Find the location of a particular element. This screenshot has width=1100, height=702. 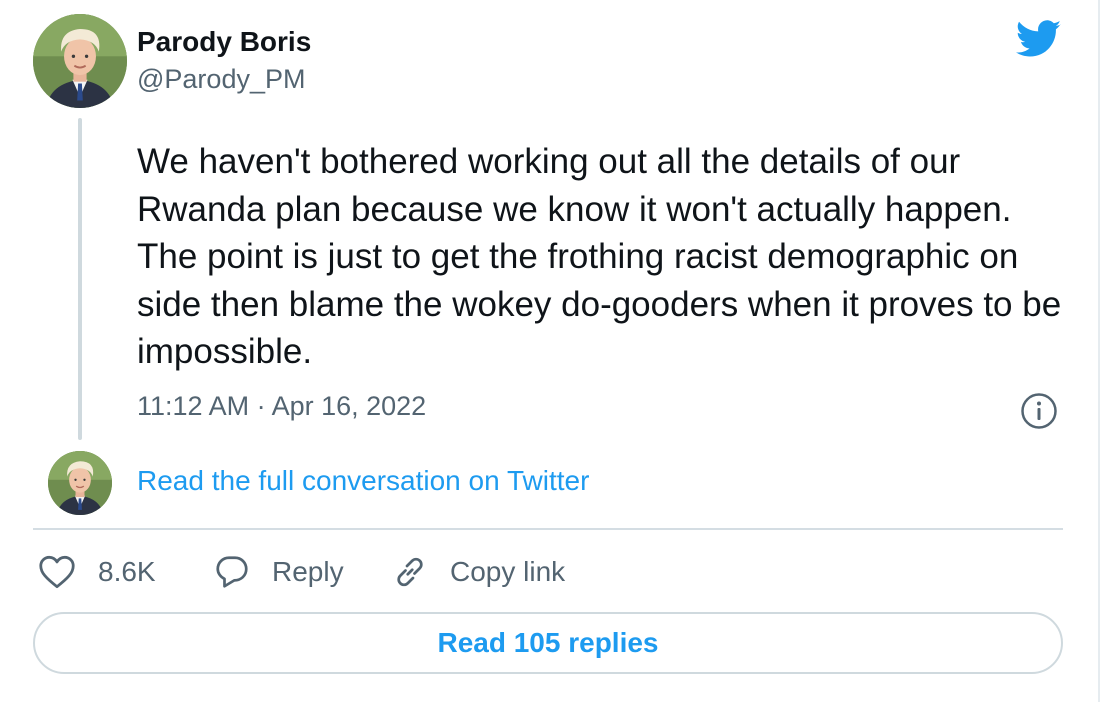

reply-button: Reply is located at coordinates (279, 572).